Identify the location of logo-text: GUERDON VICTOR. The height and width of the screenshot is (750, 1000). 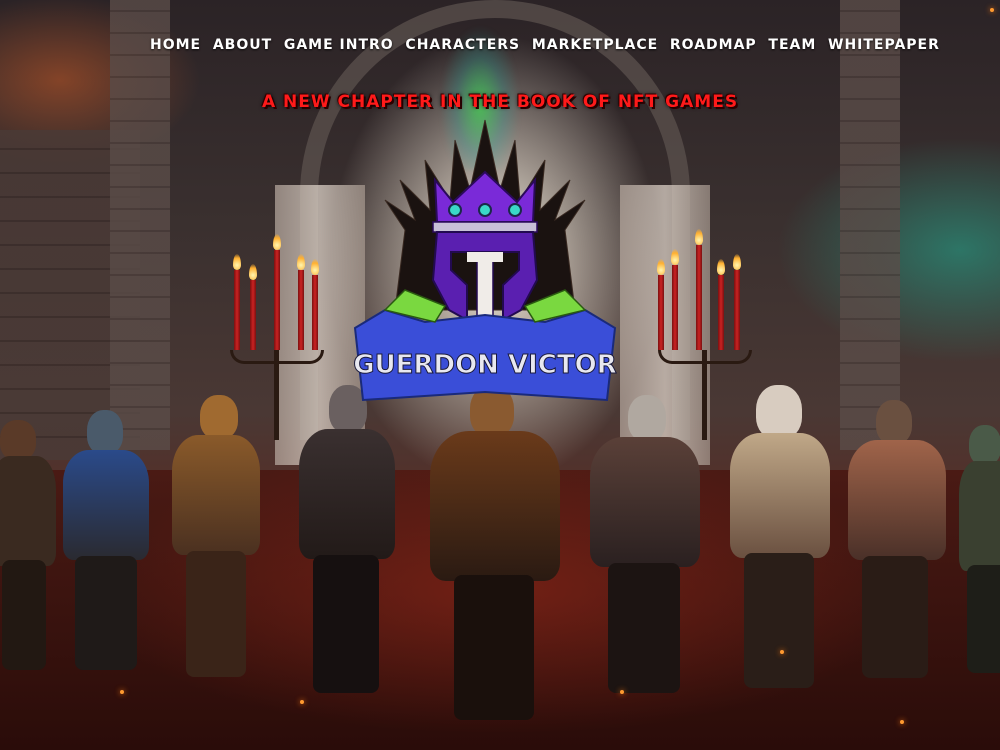
(484, 365).